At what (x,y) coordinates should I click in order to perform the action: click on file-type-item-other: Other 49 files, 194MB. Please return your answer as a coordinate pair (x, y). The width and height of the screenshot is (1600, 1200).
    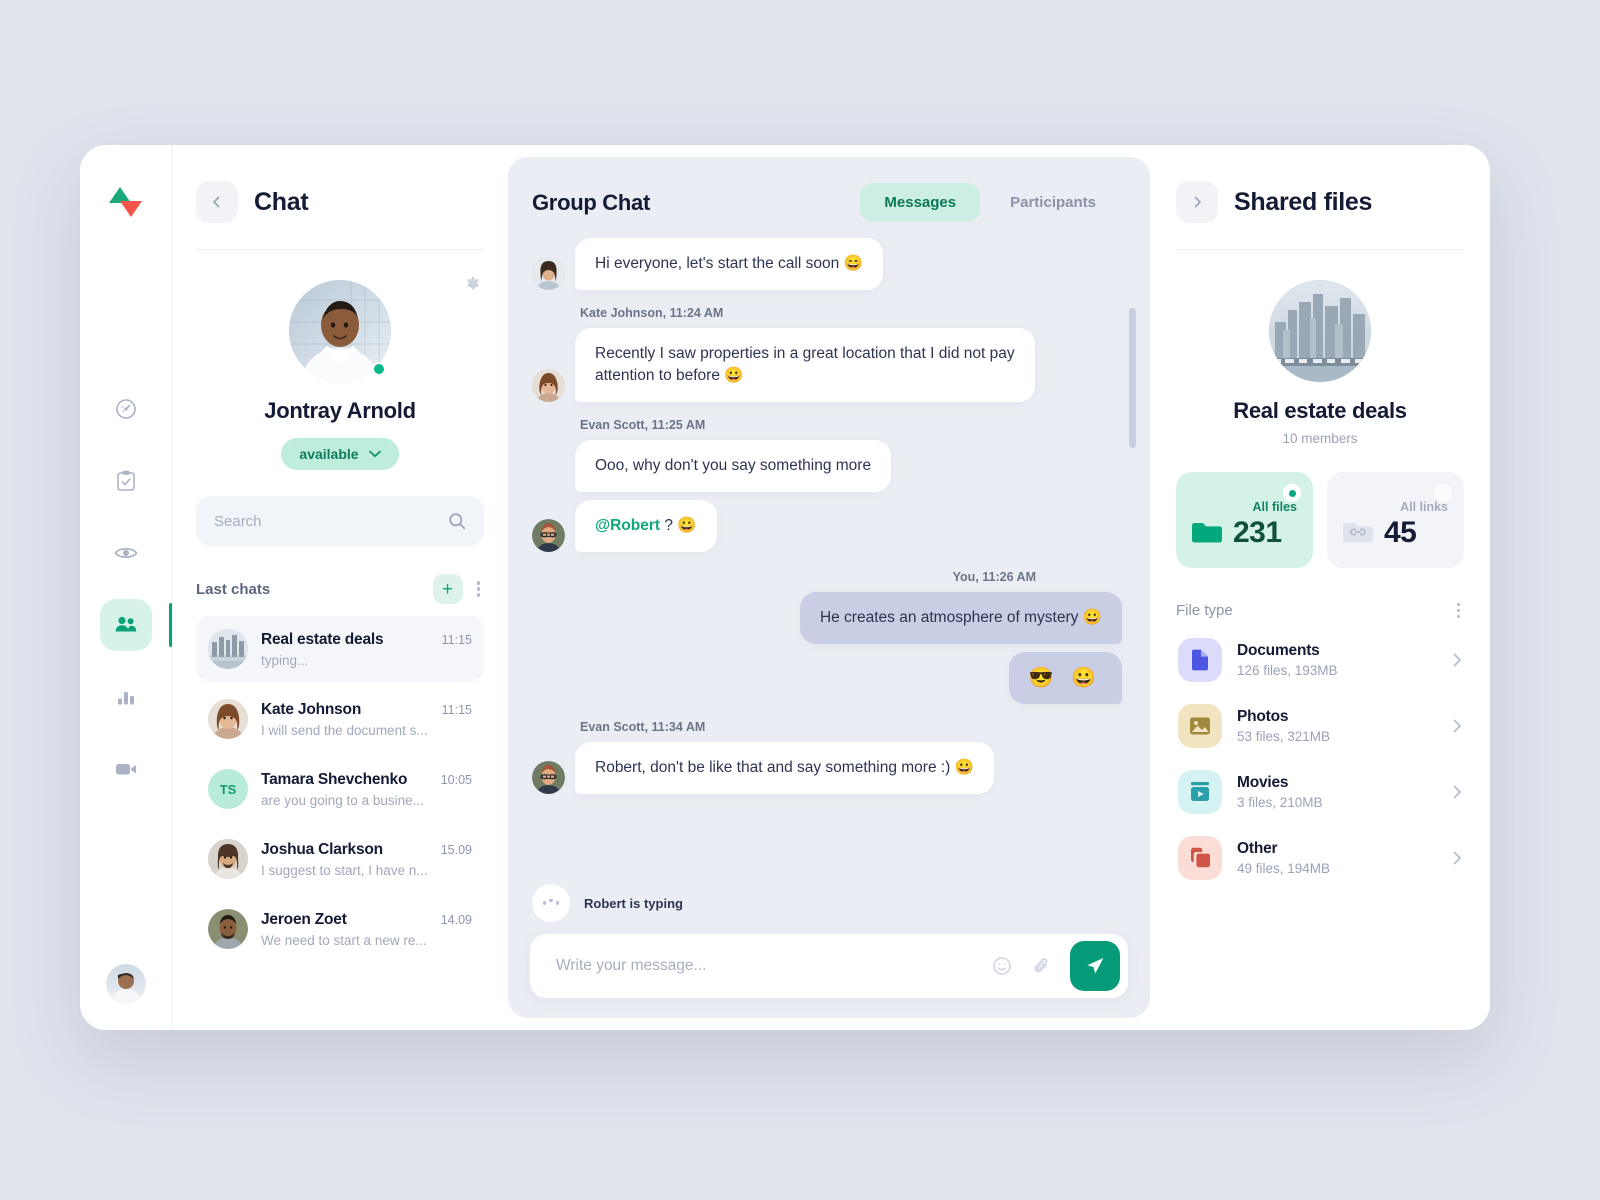
    Looking at the image, I should click on (1320, 858).